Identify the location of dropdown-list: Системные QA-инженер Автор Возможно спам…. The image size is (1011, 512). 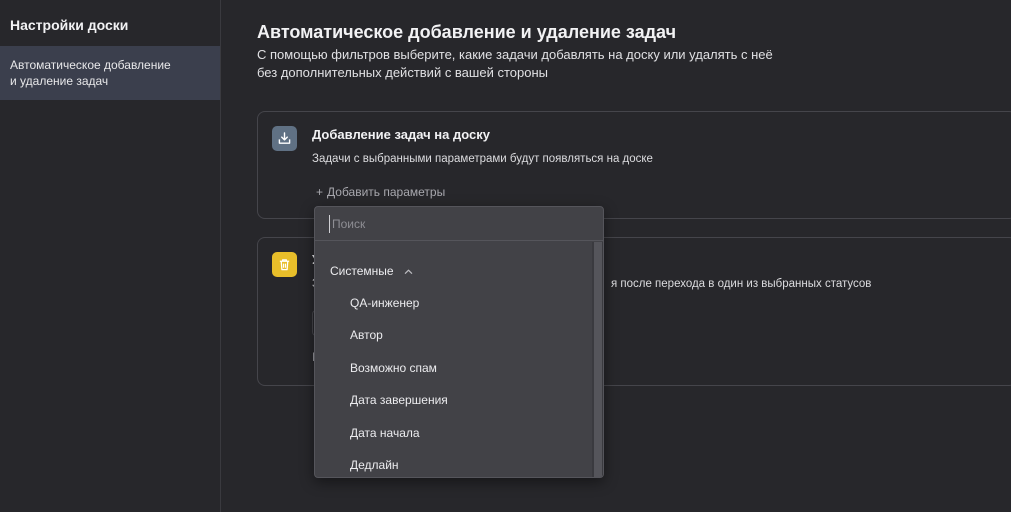
(454, 359).